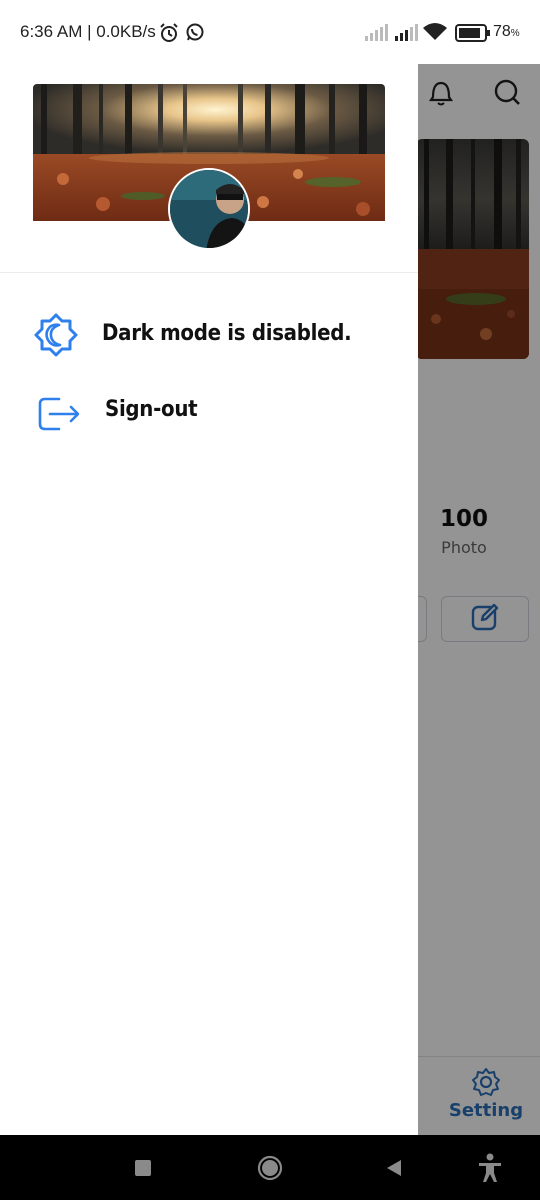 The width and height of the screenshot is (540, 1200). What do you see at coordinates (506, 31) in the screenshot?
I see `battery-level: 78%` at bounding box center [506, 31].